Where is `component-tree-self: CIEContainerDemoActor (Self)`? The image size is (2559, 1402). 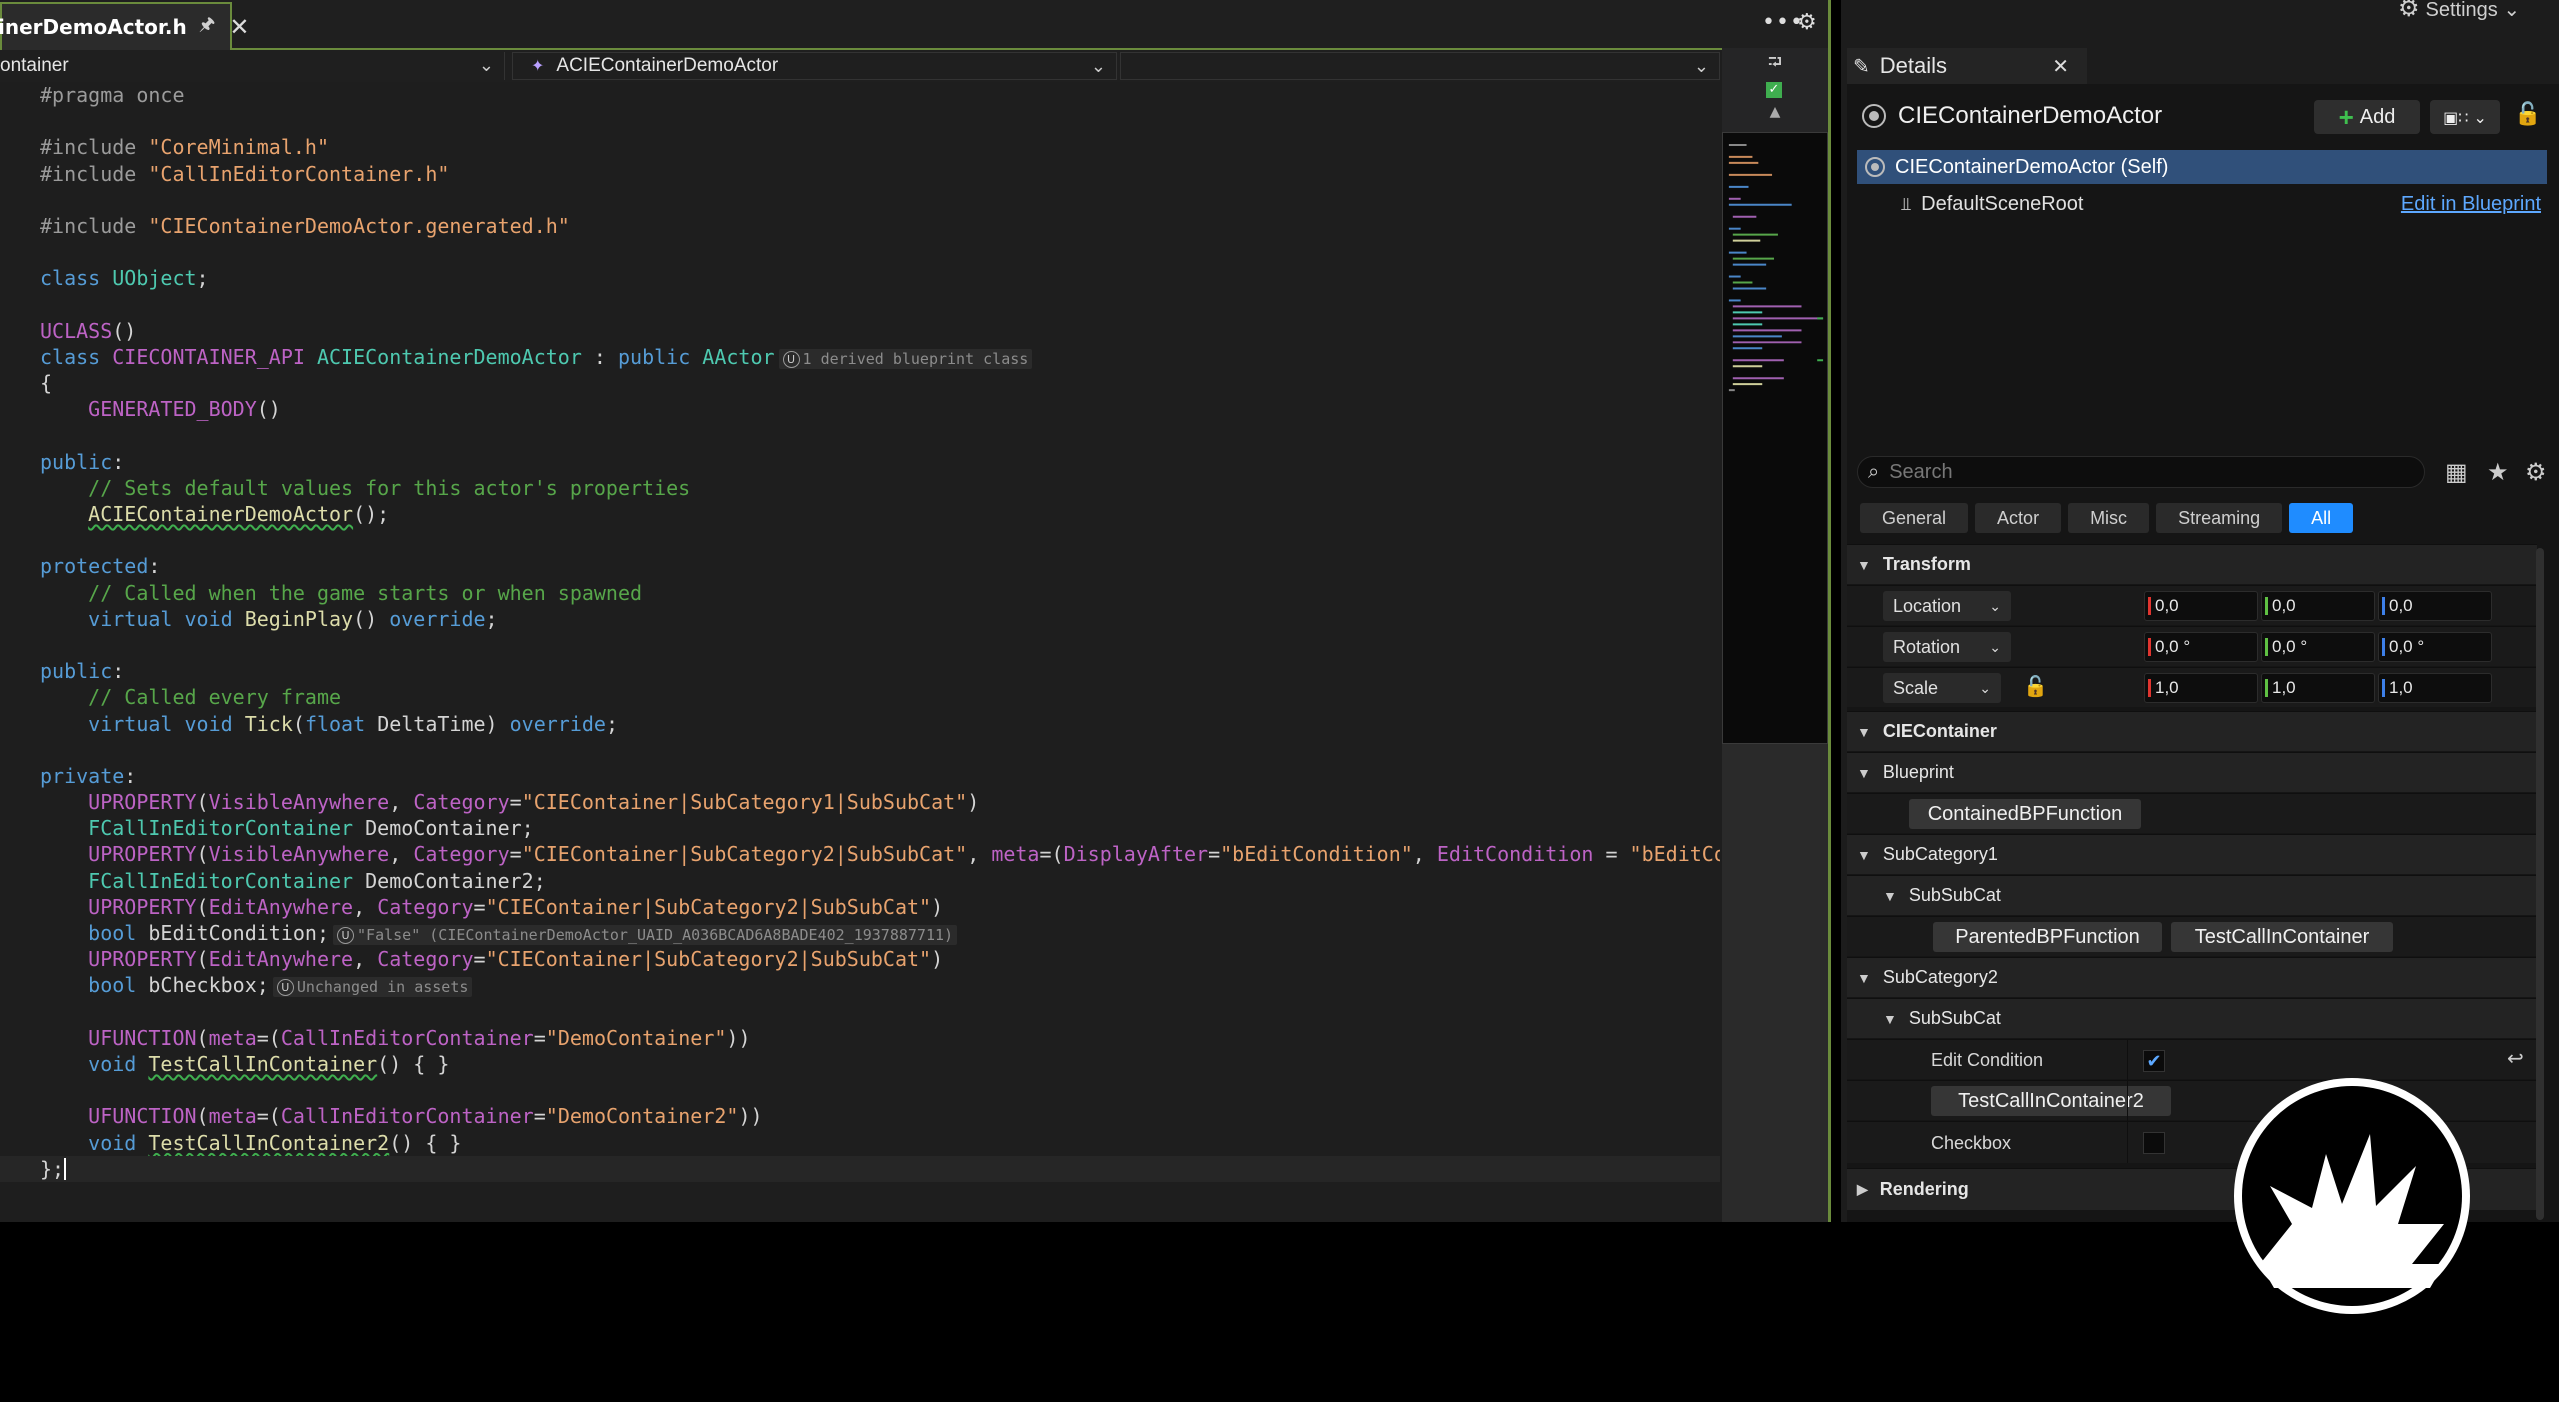 component-tree-self: CIEContainerDemoActor (Self) is located at coordinates (2202, 167).